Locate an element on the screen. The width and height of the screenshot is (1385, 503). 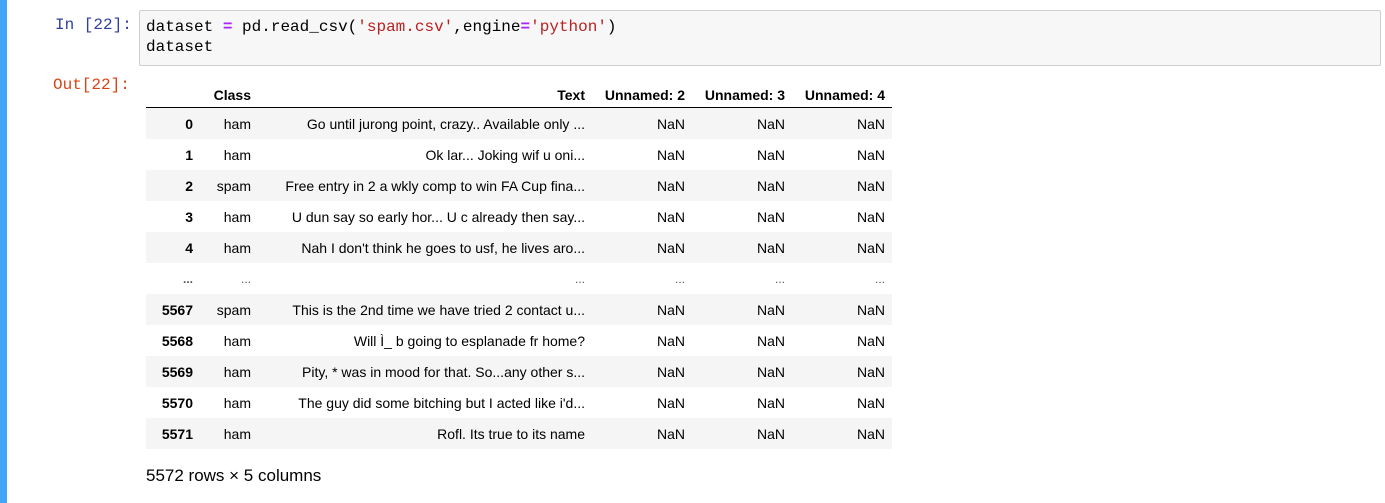
header-unnamed-2: Unnamed: 2 is located at coordinates (642, 92).